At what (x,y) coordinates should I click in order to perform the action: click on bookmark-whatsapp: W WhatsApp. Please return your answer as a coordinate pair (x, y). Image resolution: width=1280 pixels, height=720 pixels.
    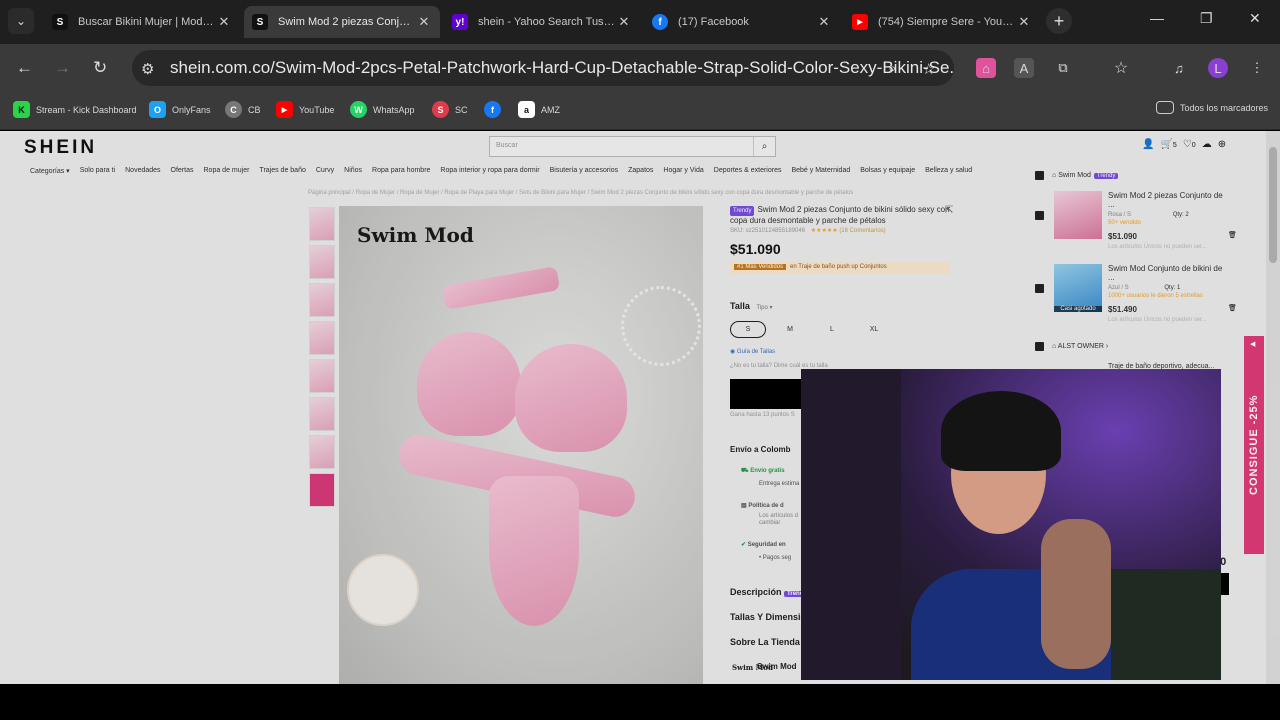
    Looking at the image, I should click on (382, 109).